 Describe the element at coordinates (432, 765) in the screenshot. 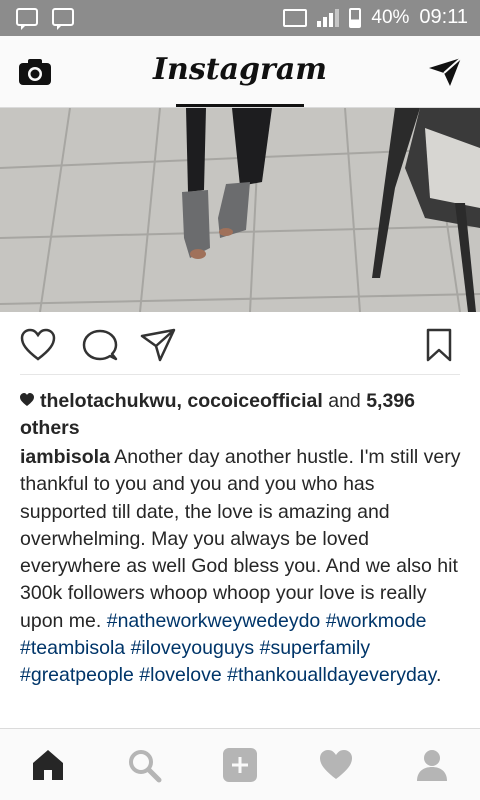

I see `profile-icon` at that location.